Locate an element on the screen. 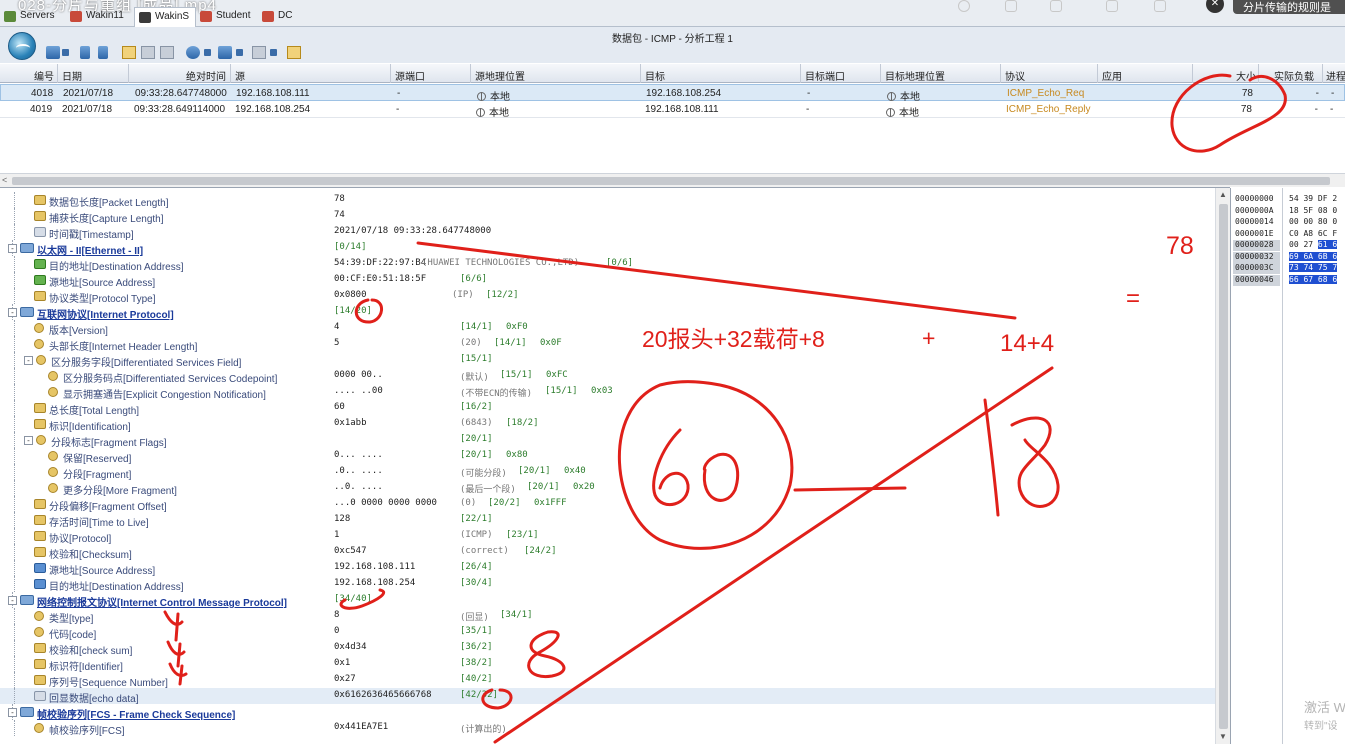 This screenshot has height=744, width=1345. annotation-total: 78 is located at coordinates (1180, 246).